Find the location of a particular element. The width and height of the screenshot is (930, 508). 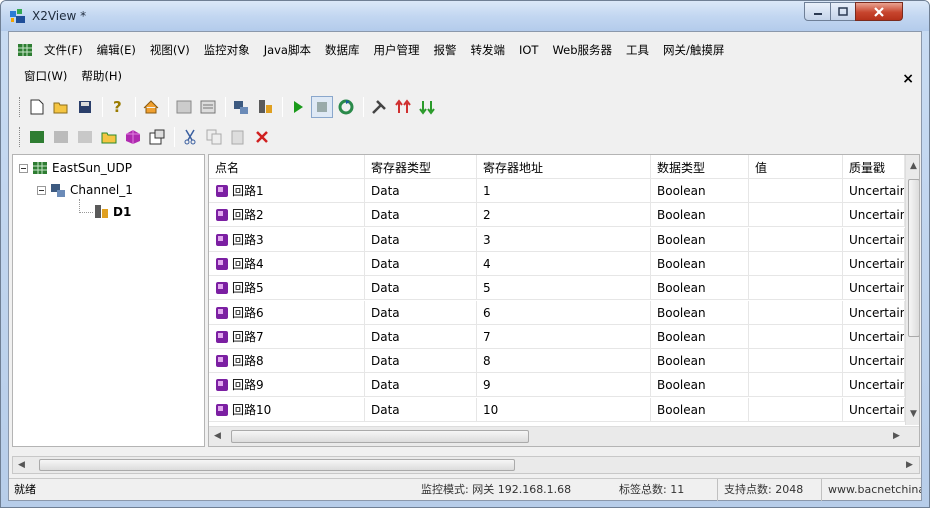

help-button: ? is located at coordinates (118, 107).